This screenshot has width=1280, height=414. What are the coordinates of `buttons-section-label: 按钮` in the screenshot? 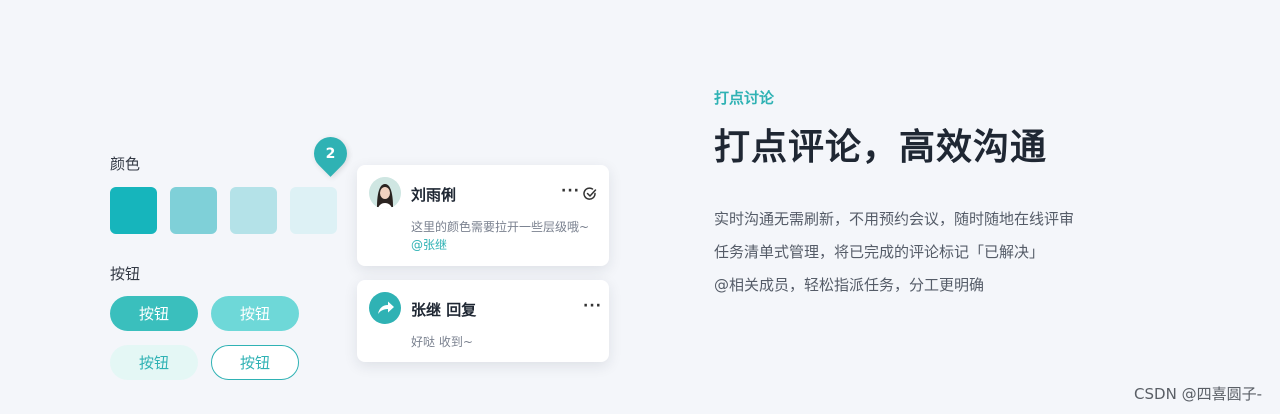 It's located at (125, 274).